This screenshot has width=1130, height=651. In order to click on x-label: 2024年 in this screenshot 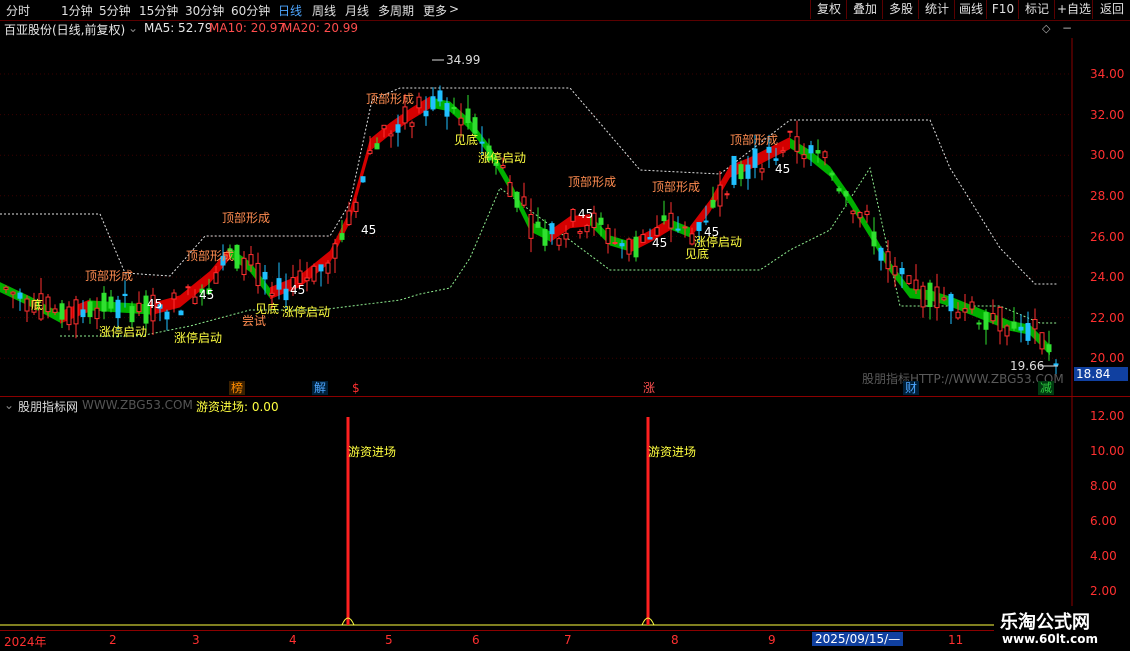, I will do `click(25, 642)`.